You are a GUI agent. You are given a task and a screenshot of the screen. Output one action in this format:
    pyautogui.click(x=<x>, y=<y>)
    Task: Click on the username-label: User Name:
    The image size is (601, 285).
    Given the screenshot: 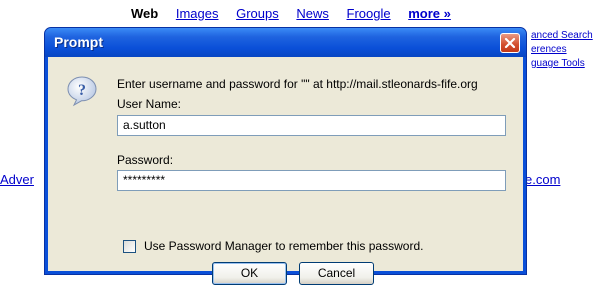 What is the action you would take?
    pyautogui.click(x=149, y=104)
    